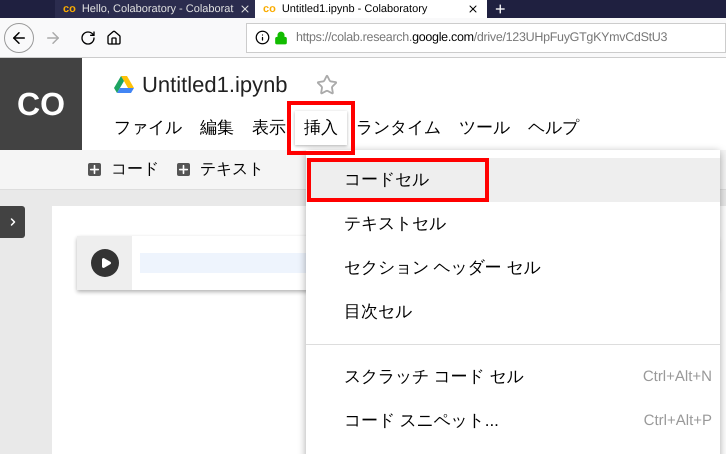  What do you see at coordinates (442, 268) in the screenshot?
I see `item-label: セクション ヘッダー セル` at bounding box center [442, 268].